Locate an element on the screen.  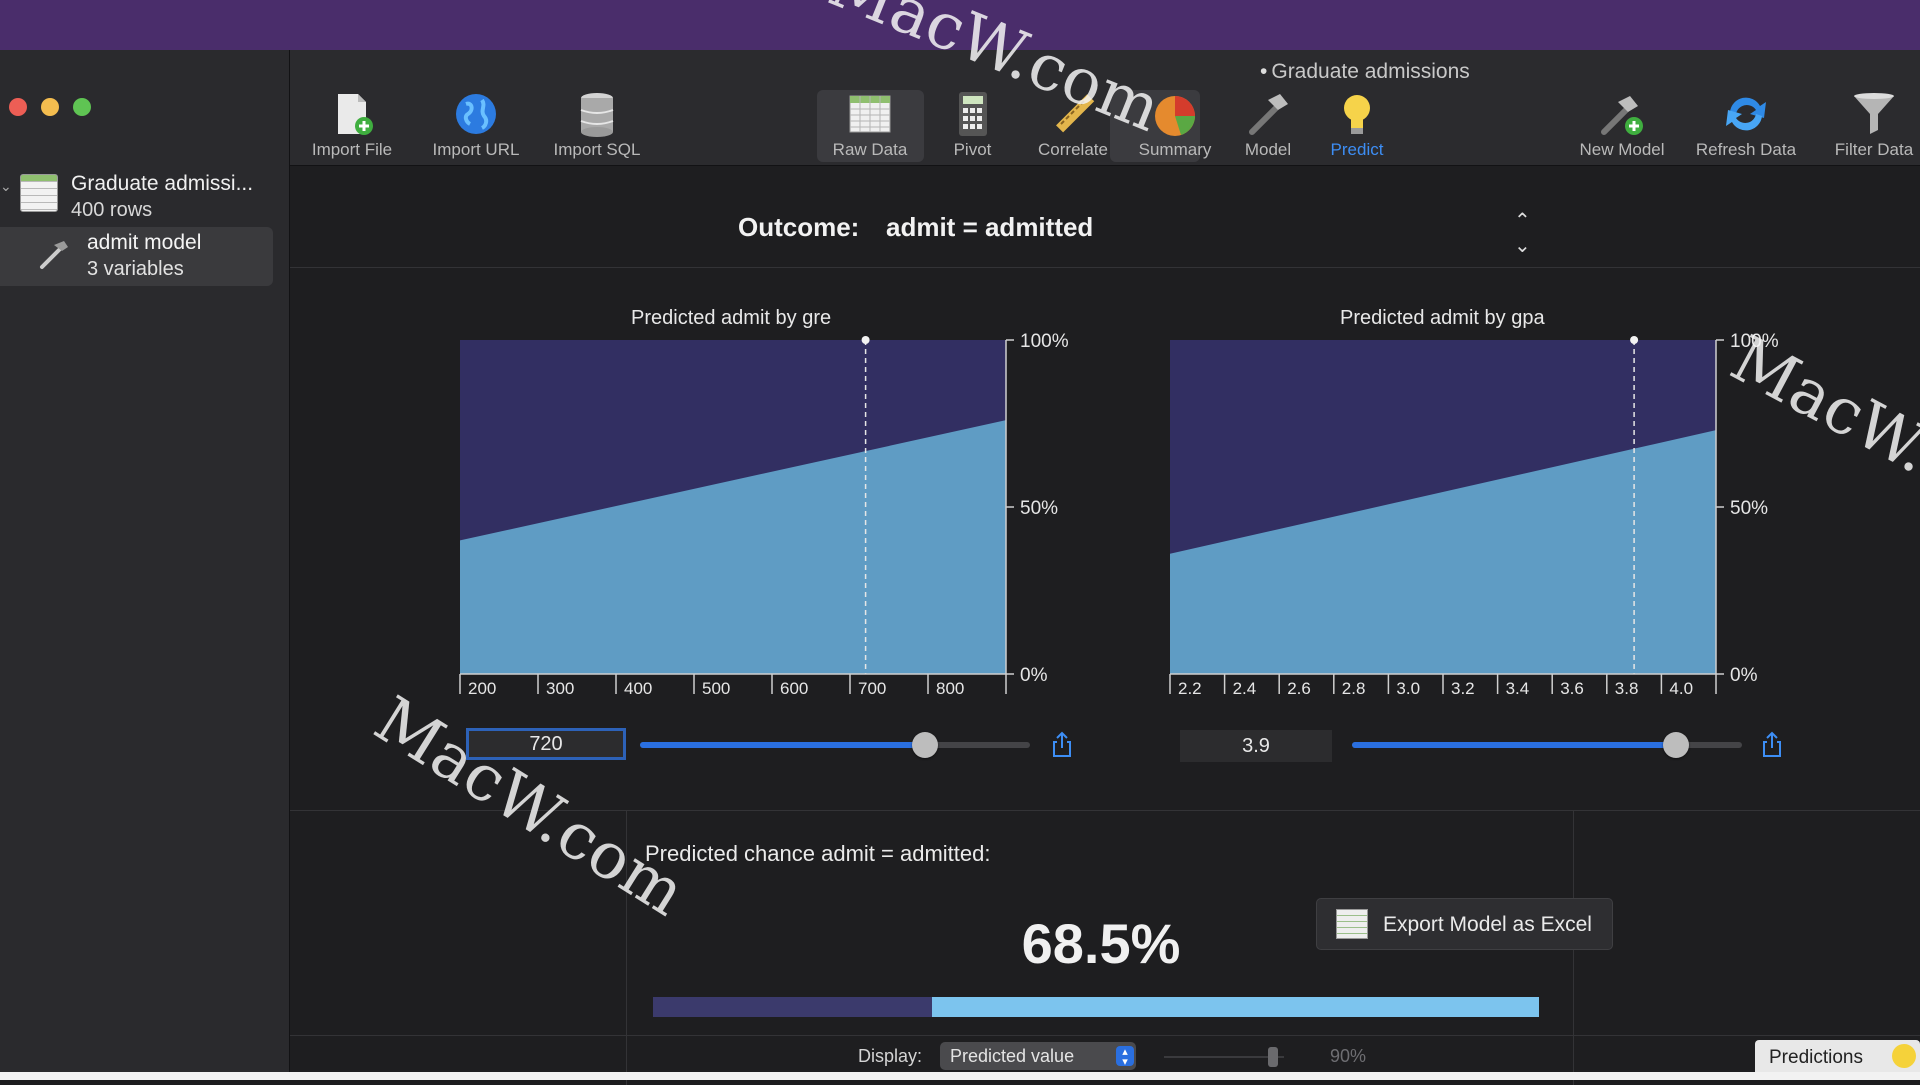
tab-correlate: Correlate is located at coordinates (1073, 125).